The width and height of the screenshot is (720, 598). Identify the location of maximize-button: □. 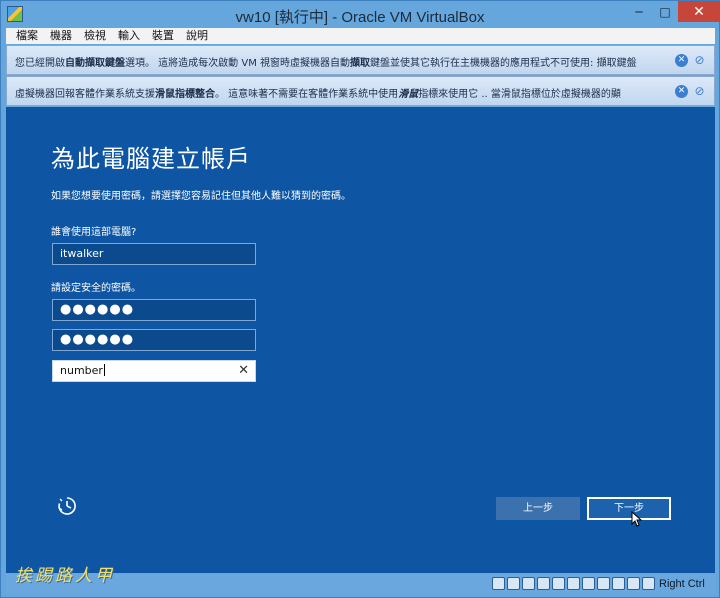
(665, 11).